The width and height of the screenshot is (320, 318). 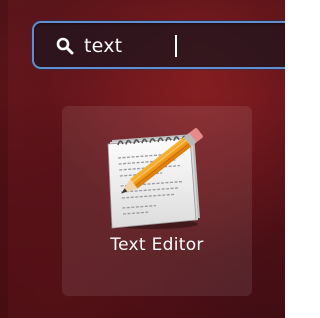 What do you see at coordinates (157, 245) in the screenshot?
I see `app-label: Text Editor` at bounding box center [157, 245].